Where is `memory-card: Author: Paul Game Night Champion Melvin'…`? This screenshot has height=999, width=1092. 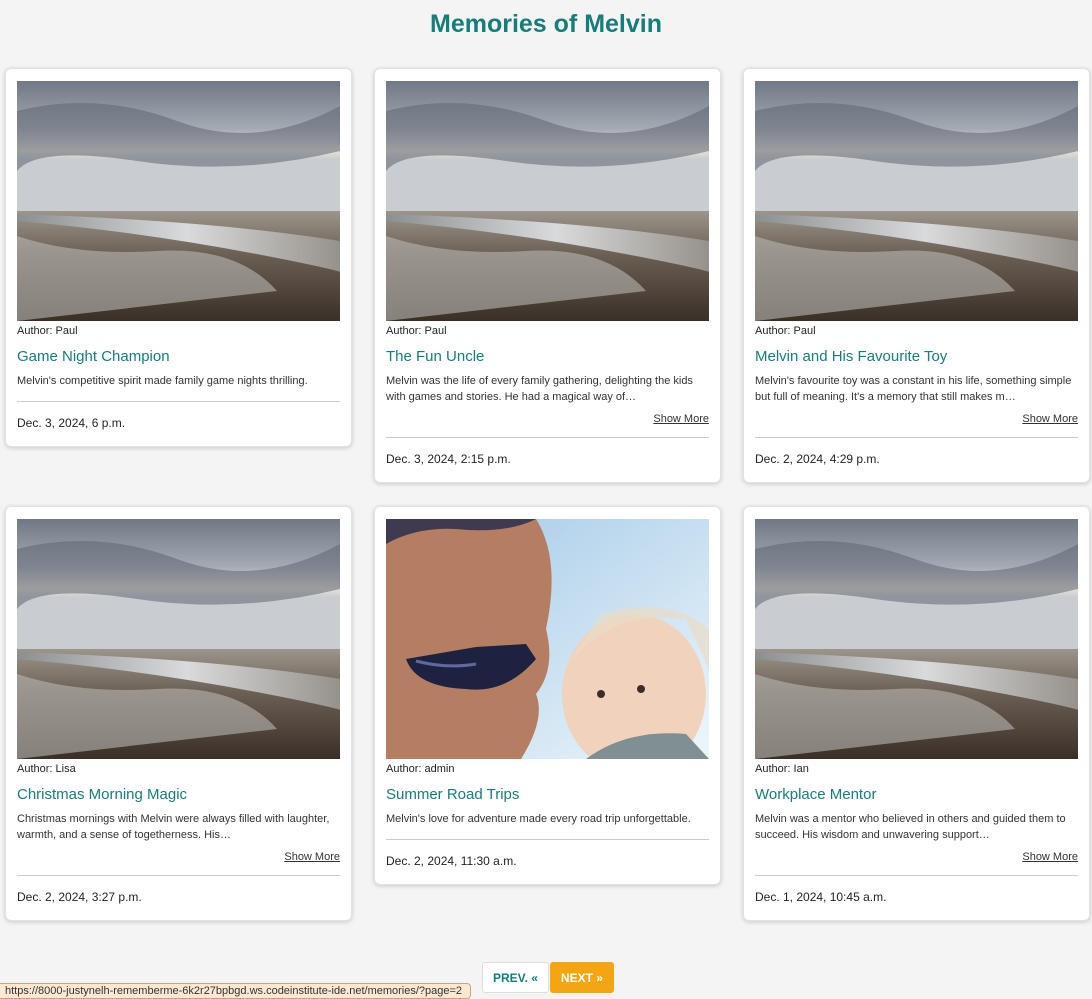 memory-card: Author: Paul Game Night Champion Melvin'… is located at coordinates (178, 257).